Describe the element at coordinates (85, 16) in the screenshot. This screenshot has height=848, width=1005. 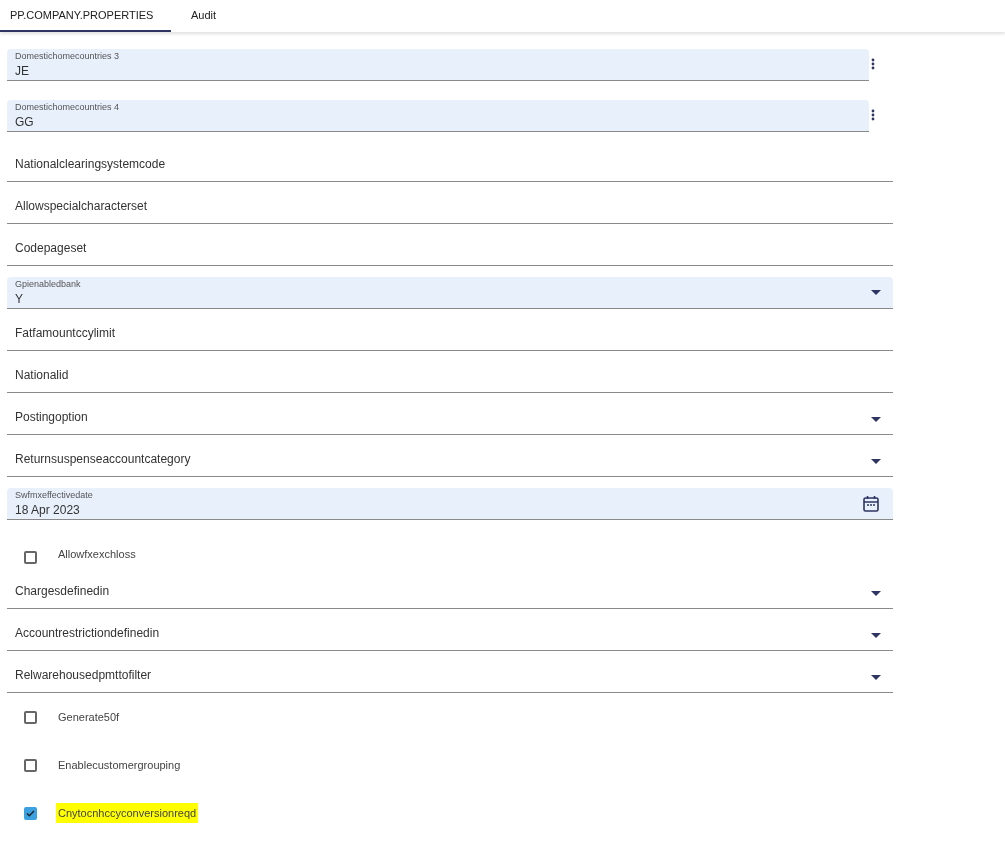
I see `tab: PP.COMPANY.PROPERTIES` at that location.